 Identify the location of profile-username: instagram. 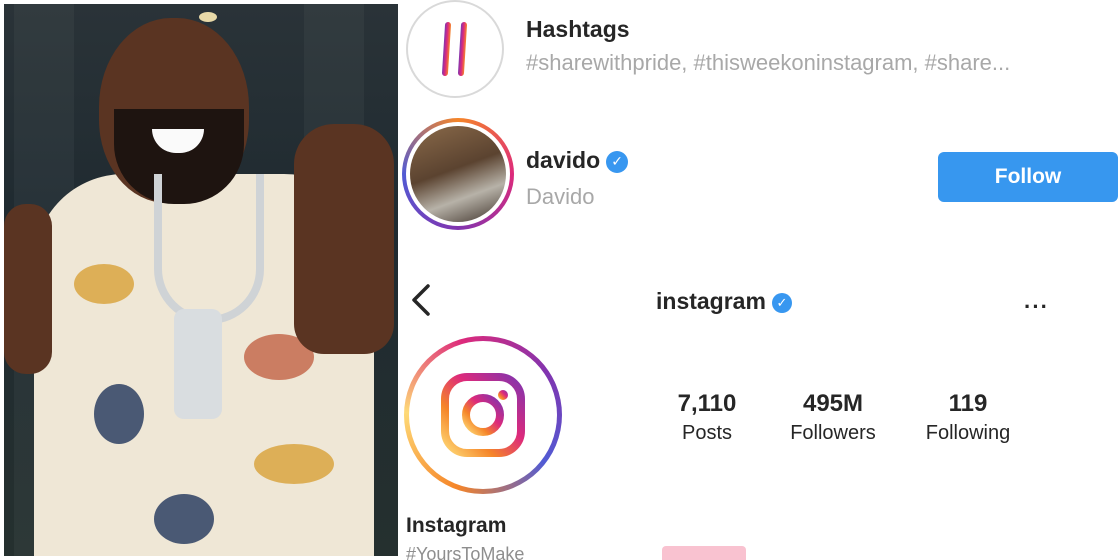
(711, 301).